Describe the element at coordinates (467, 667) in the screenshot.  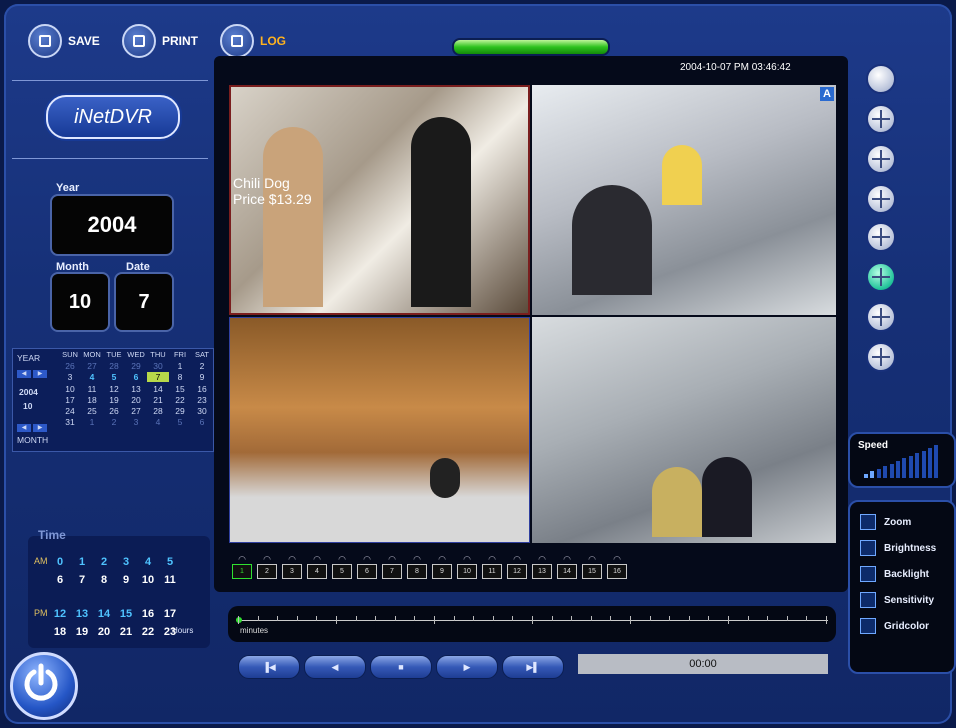
I see `play-button: ▶` at that location.